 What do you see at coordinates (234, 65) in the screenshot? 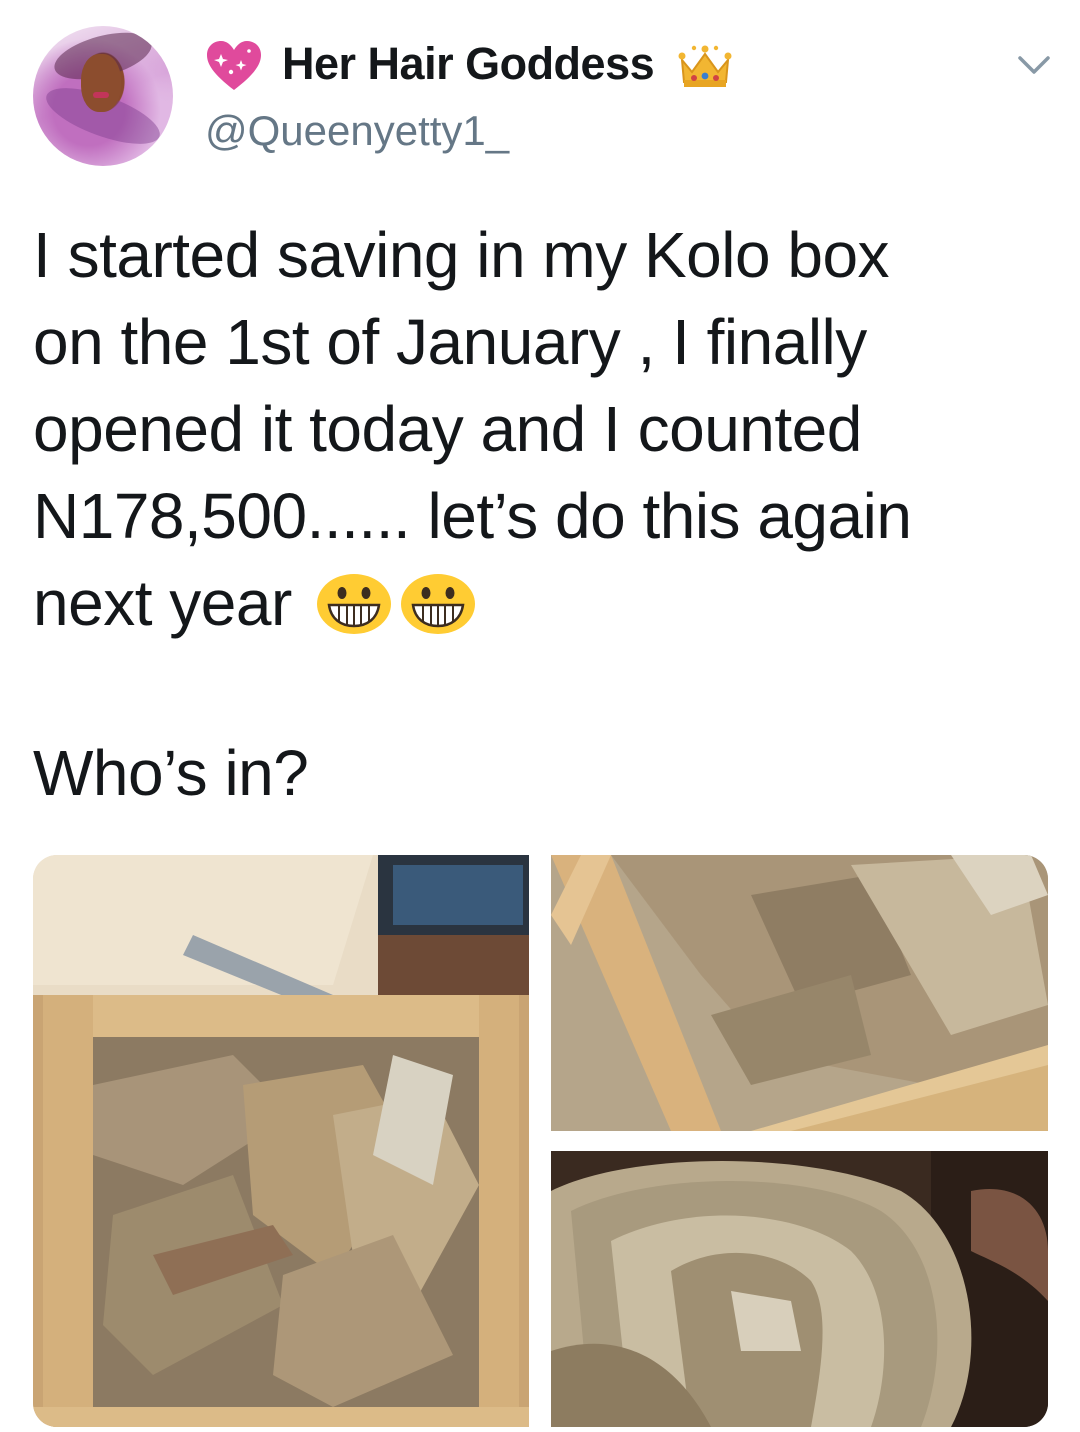
I see `sparkling-heart-icon` at bounding box center [234, 65].